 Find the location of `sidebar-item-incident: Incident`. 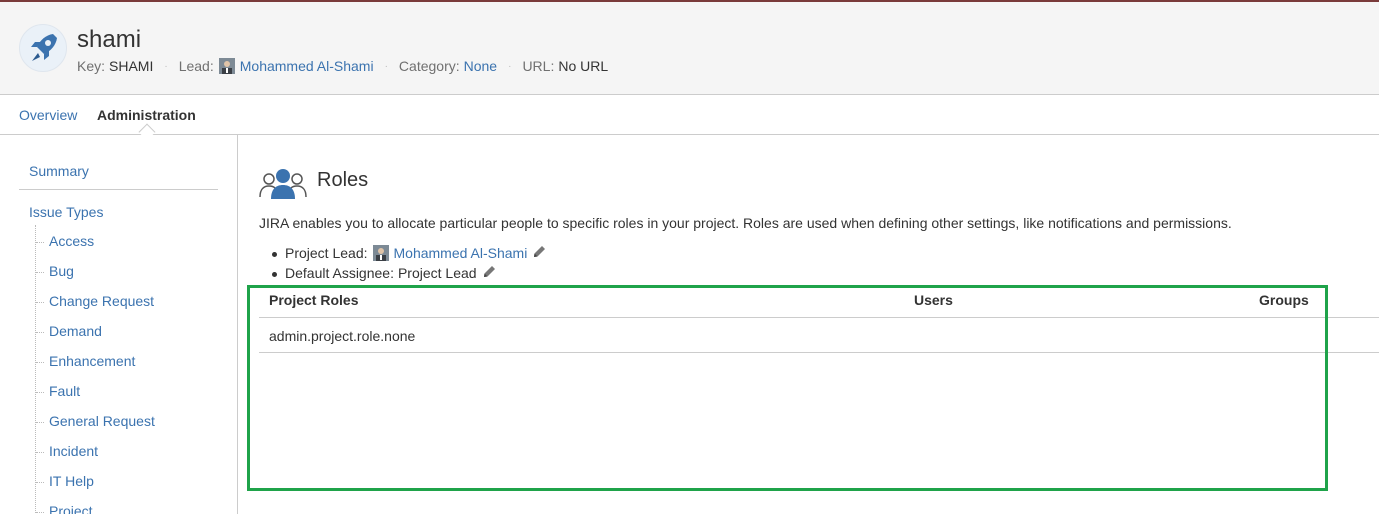

sidebar-item-incident: Incident is located at coordinates (66, 451).